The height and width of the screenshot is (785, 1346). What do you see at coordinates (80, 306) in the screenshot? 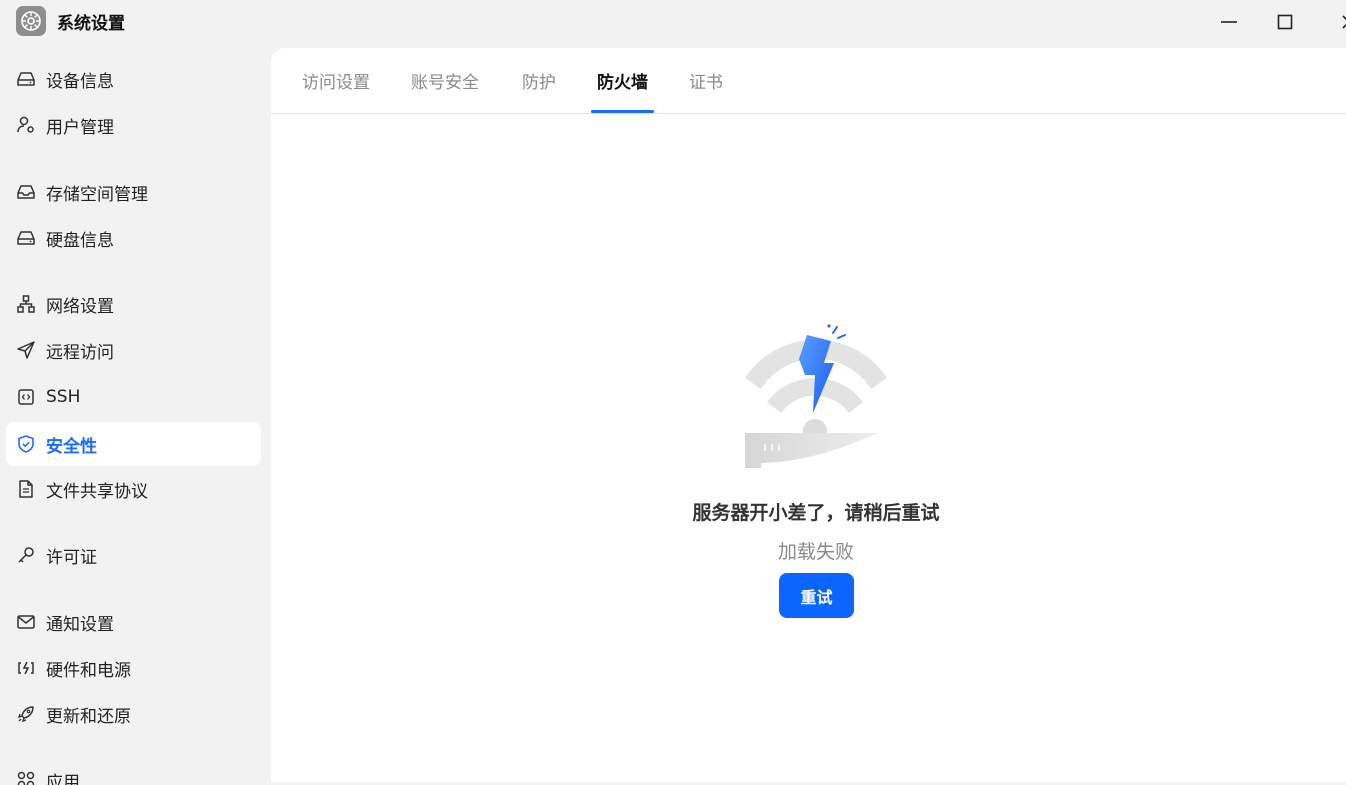
I see `sidebar-item-label: 网络设置` at bounding box center [80, 306].